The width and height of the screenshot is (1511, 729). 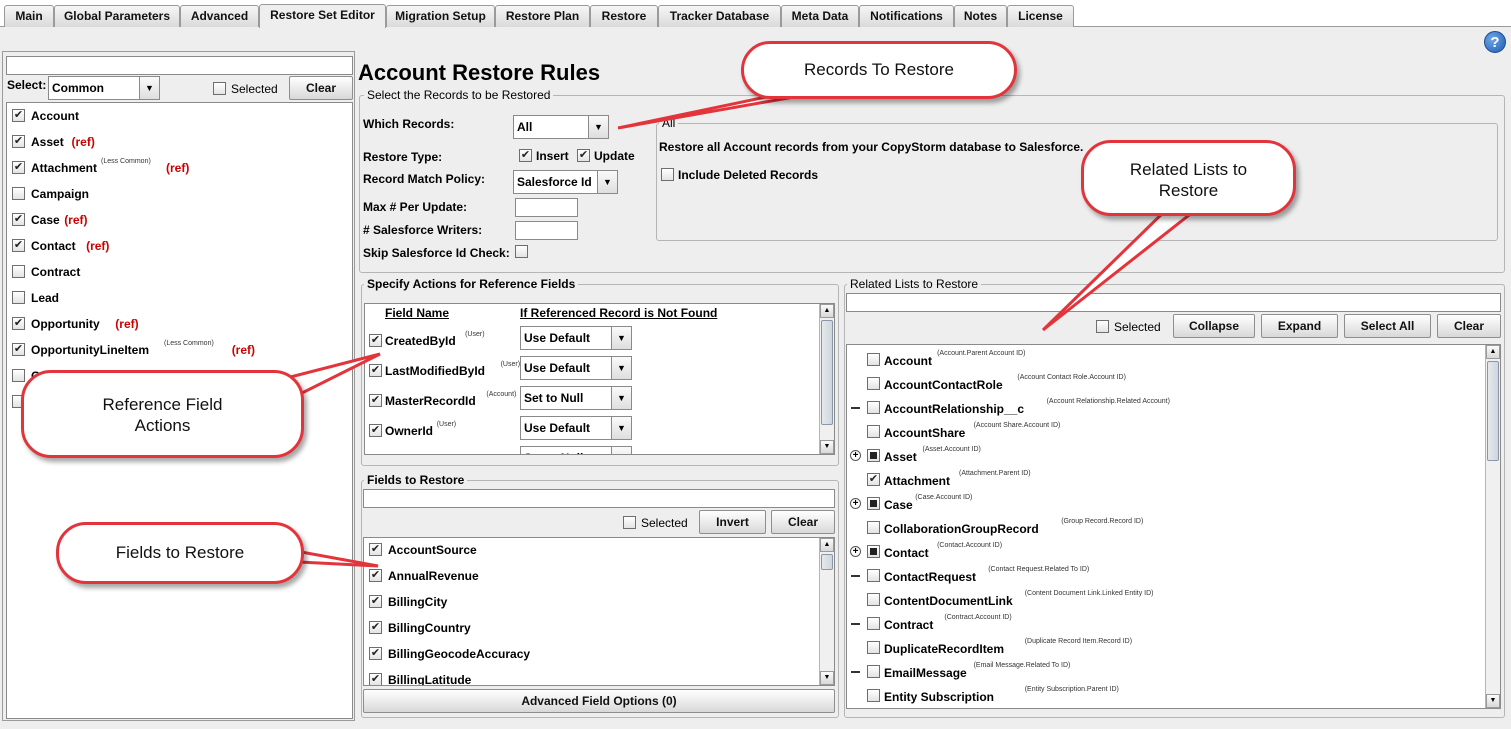 What do you see at coordinates (1122, 269) in the screenshot?
I see `related-pointer` at bounding box center [1122, 269].